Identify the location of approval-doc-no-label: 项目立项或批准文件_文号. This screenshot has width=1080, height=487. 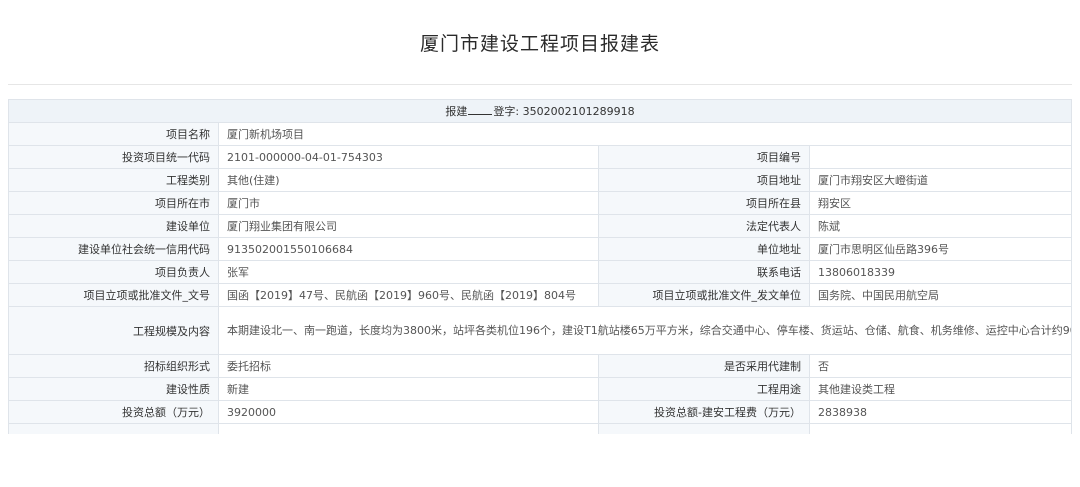
(113, 295).